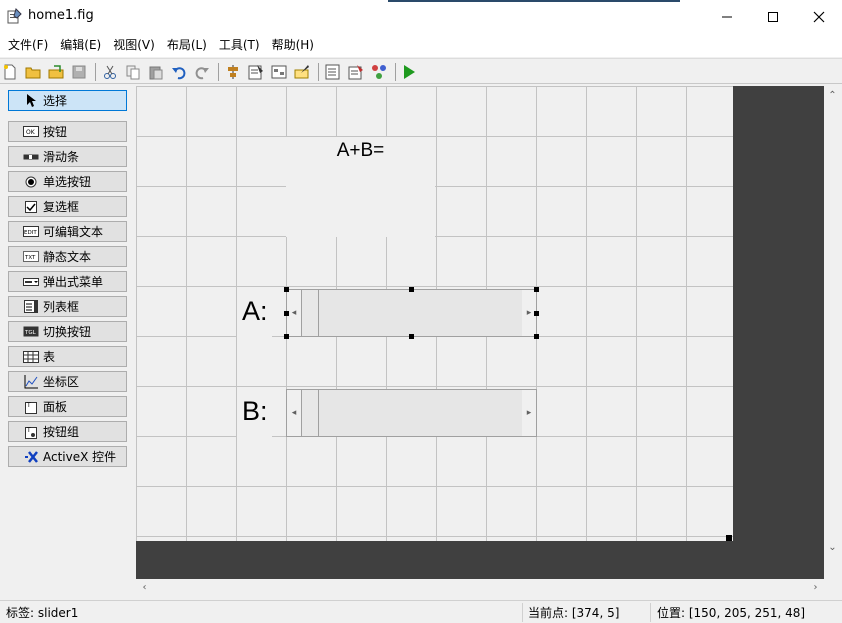 The height and width of the screenshot is (623, 842). I want to click on object-browser-button, so click(379, 72).